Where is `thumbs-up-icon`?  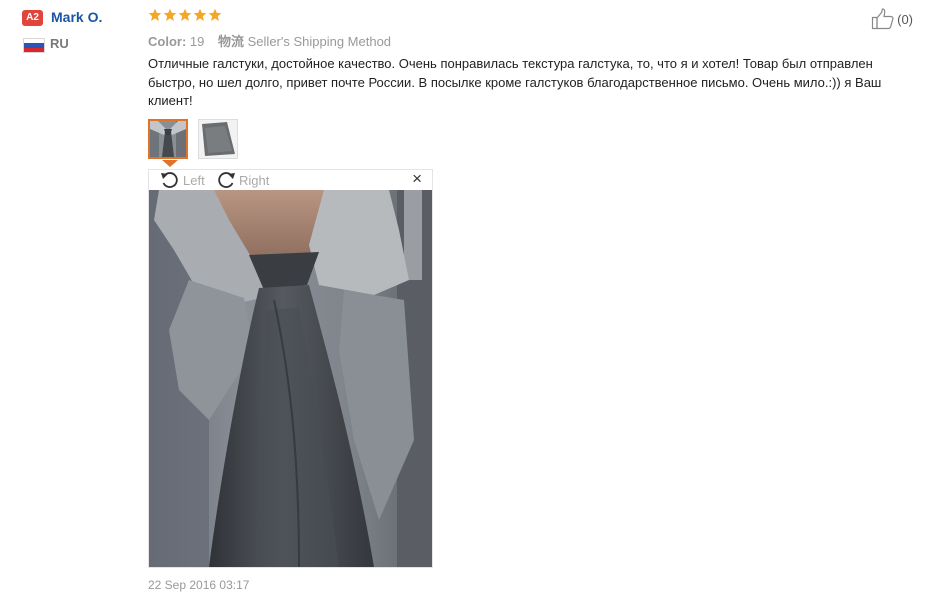 thumbs-up-icon is located at coordinates (883, 19).